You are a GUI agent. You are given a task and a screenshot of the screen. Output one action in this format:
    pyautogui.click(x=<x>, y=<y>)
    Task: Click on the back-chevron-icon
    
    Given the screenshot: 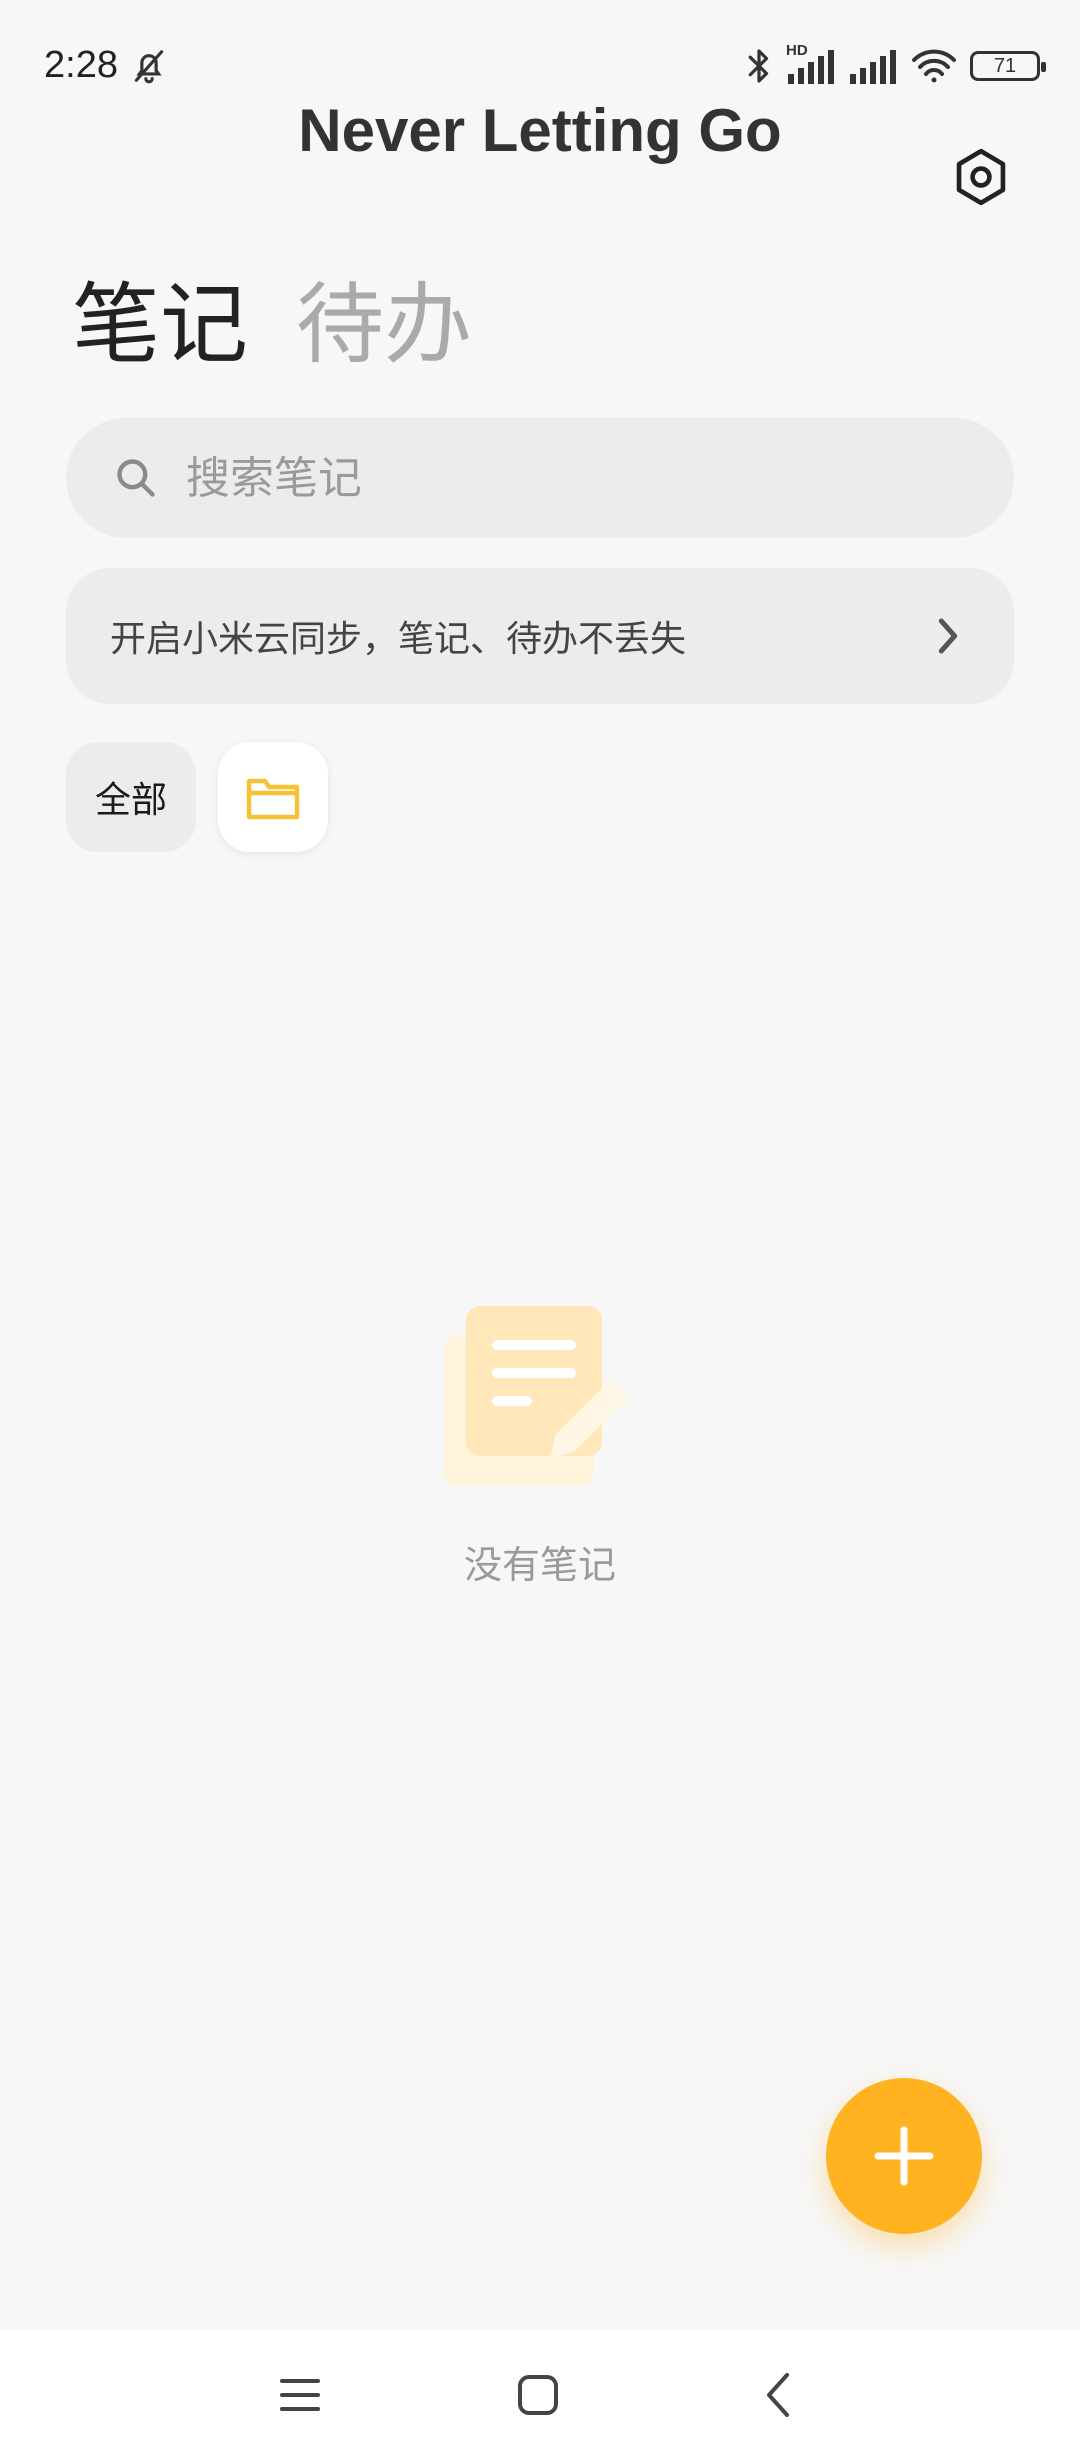 What is the action you would take?
    pyautogui.click(x=778, y=2395)
    